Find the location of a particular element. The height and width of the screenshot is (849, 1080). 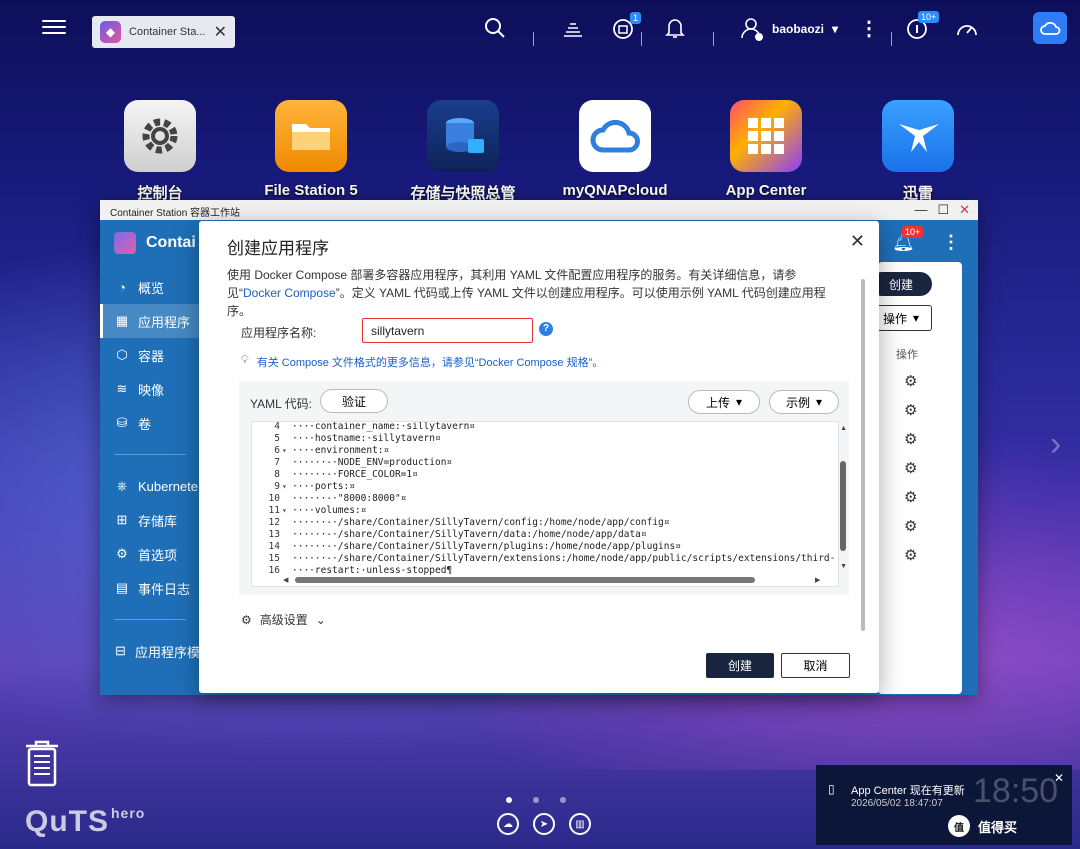

tab-container-station: ◆ Container Sta... ✕ is located at coordinates (163, 32).